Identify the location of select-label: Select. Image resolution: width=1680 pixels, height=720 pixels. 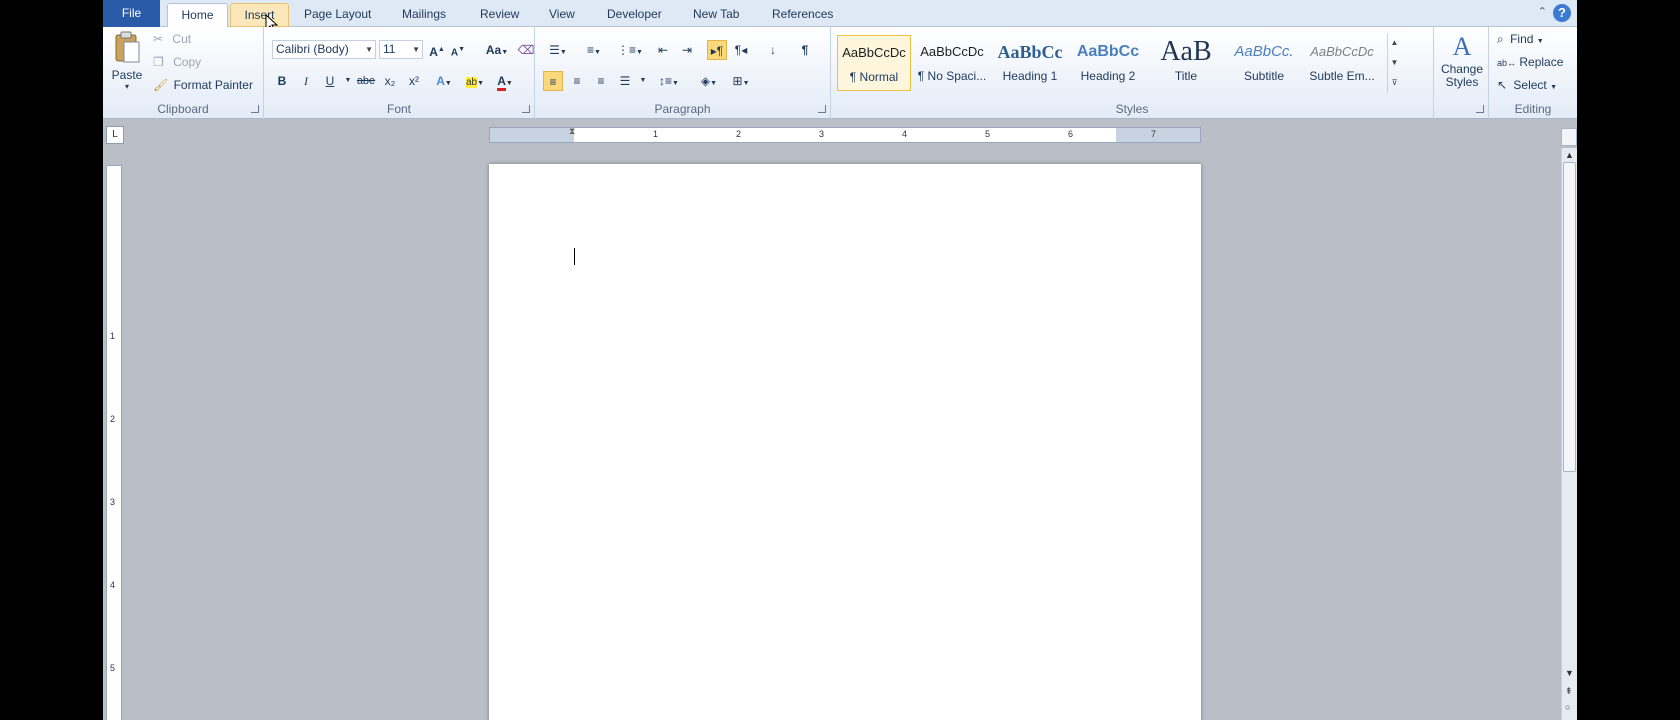
(1530, 85).